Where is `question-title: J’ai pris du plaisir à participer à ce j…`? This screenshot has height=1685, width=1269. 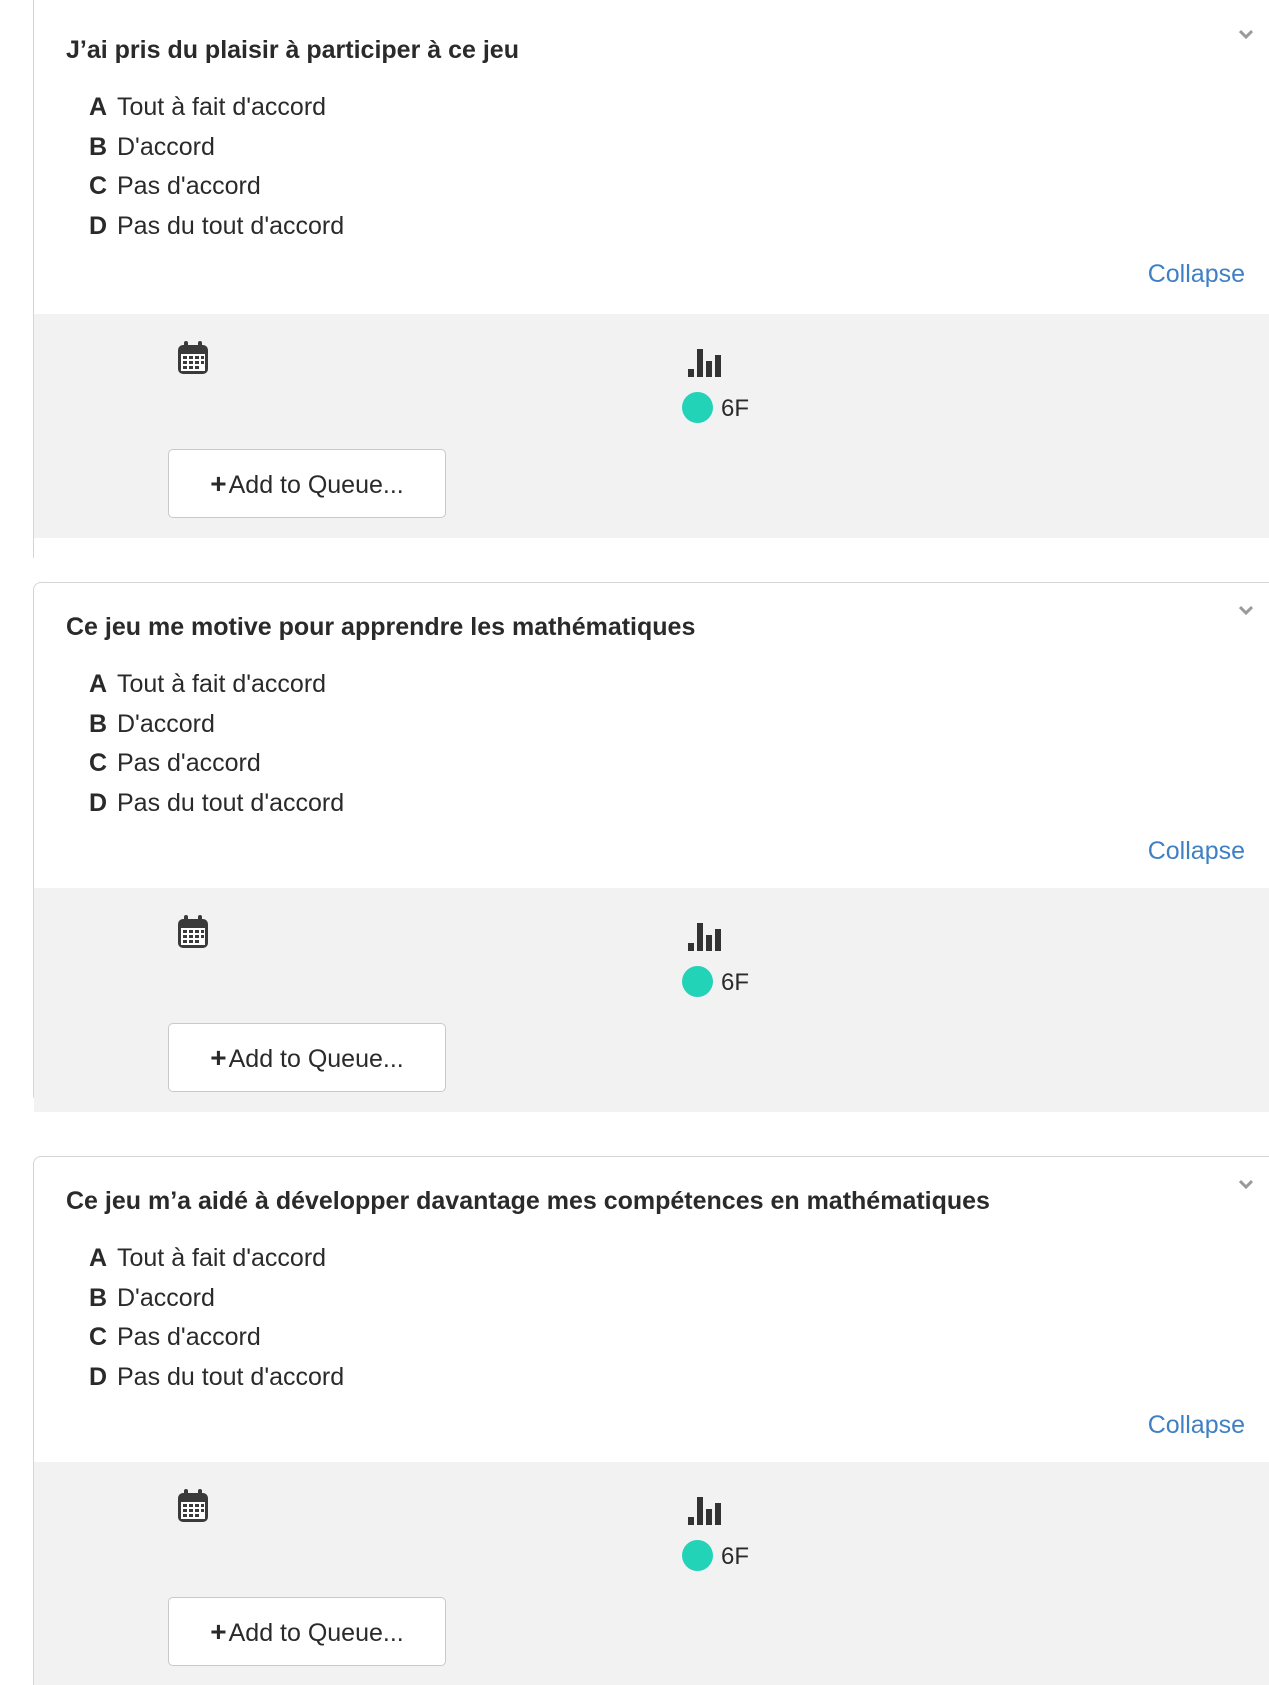 question-title: J’ai pris du plaisir à participer à ce j… is located at coordinates (292, 50).